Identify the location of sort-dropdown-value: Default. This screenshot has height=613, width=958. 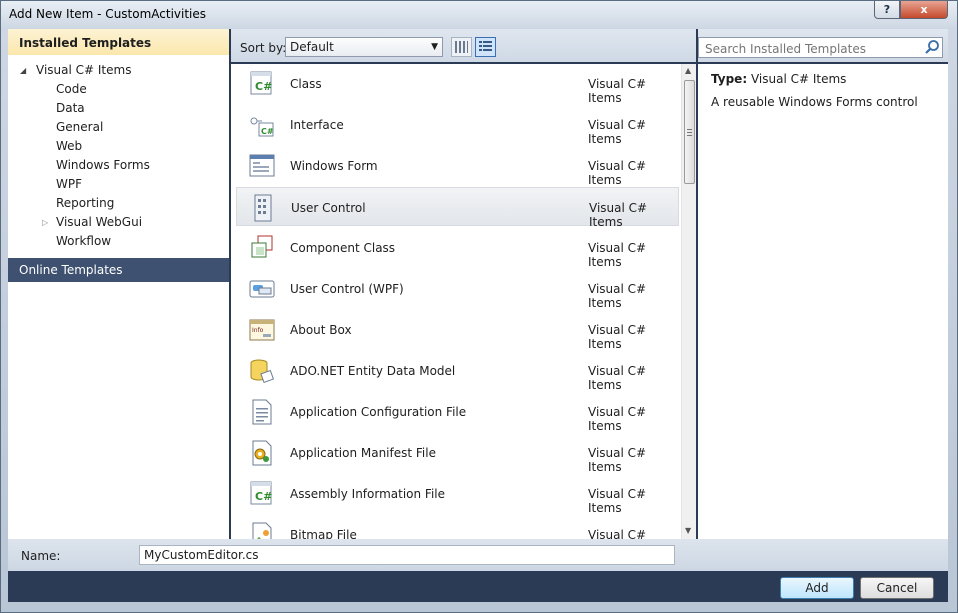
(312, 47).